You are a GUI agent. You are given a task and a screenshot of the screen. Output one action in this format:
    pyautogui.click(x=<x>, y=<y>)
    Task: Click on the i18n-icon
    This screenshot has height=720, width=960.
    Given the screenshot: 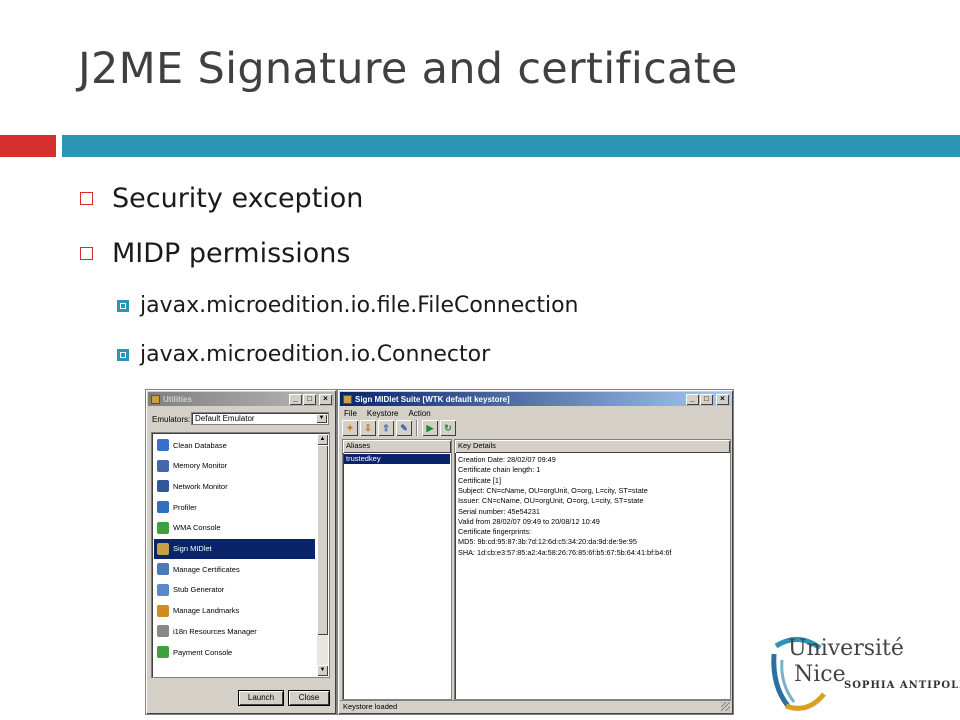 What is the action you would take?
    pyautogui.click(x=163, y=631)
    